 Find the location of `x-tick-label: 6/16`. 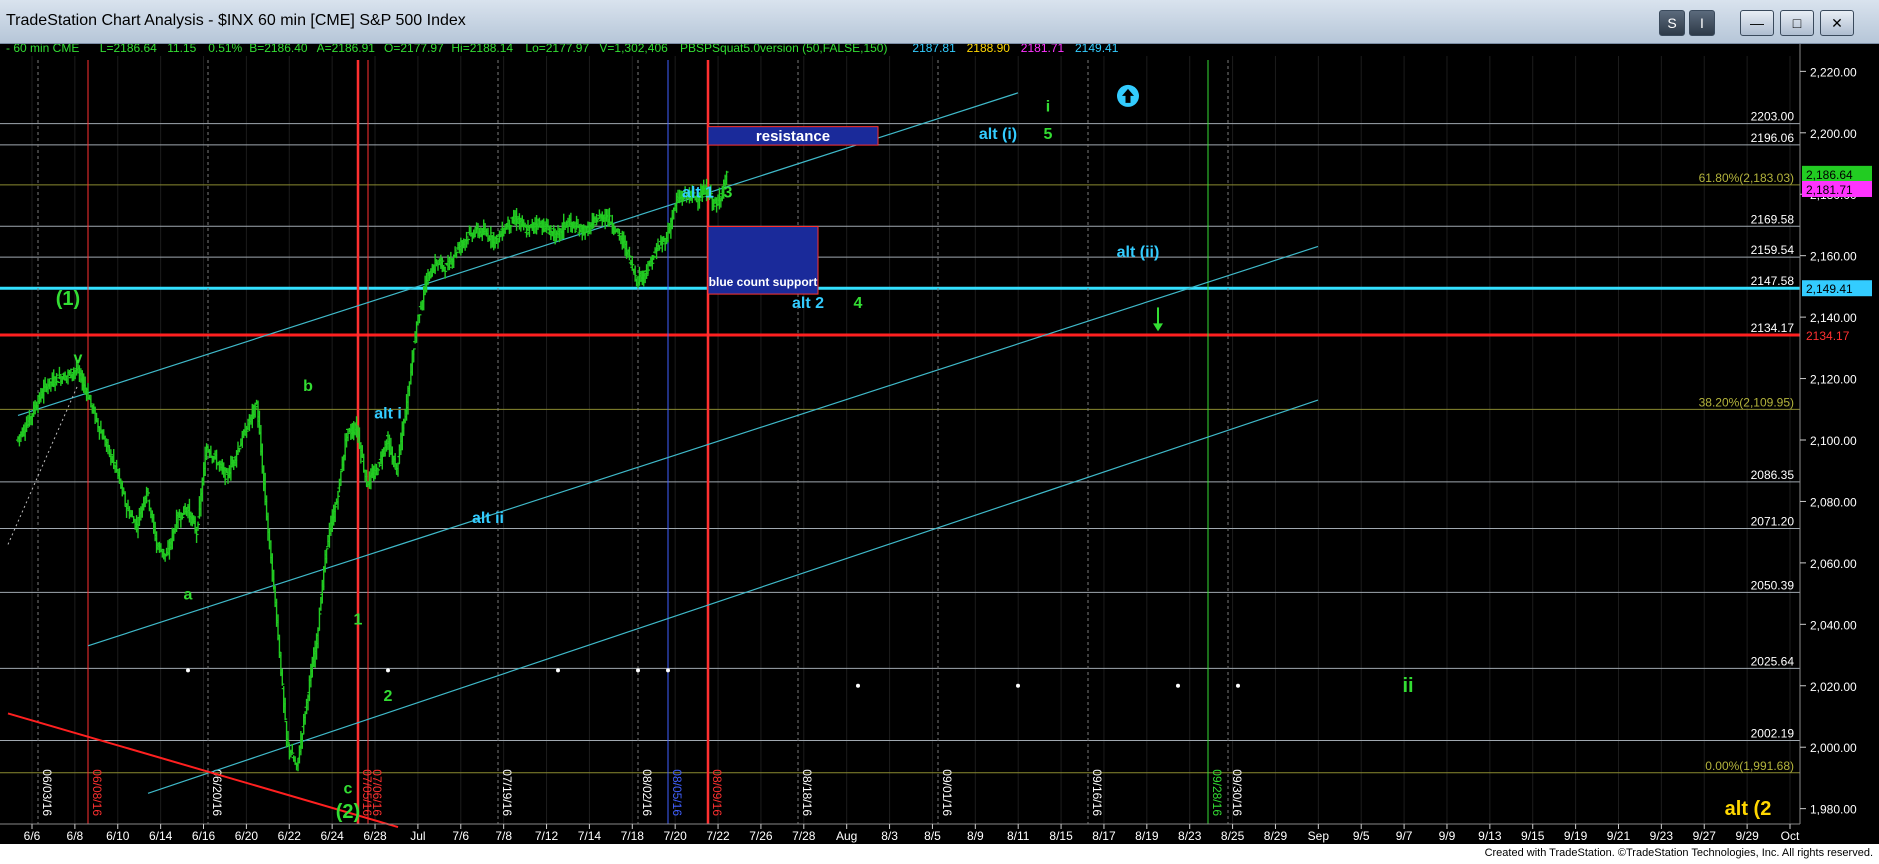

x-tick-label: 6/16 is located at coordinates (204, 836).